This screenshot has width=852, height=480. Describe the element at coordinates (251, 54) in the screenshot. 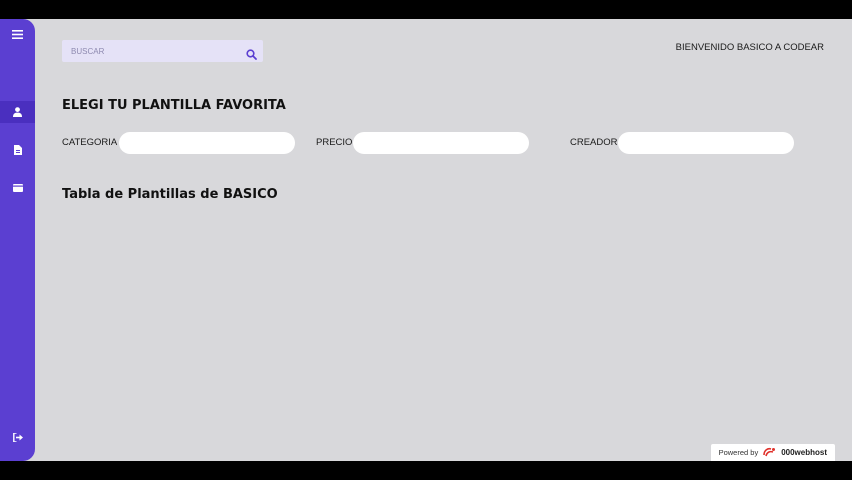

I see `search-icon` at that location.